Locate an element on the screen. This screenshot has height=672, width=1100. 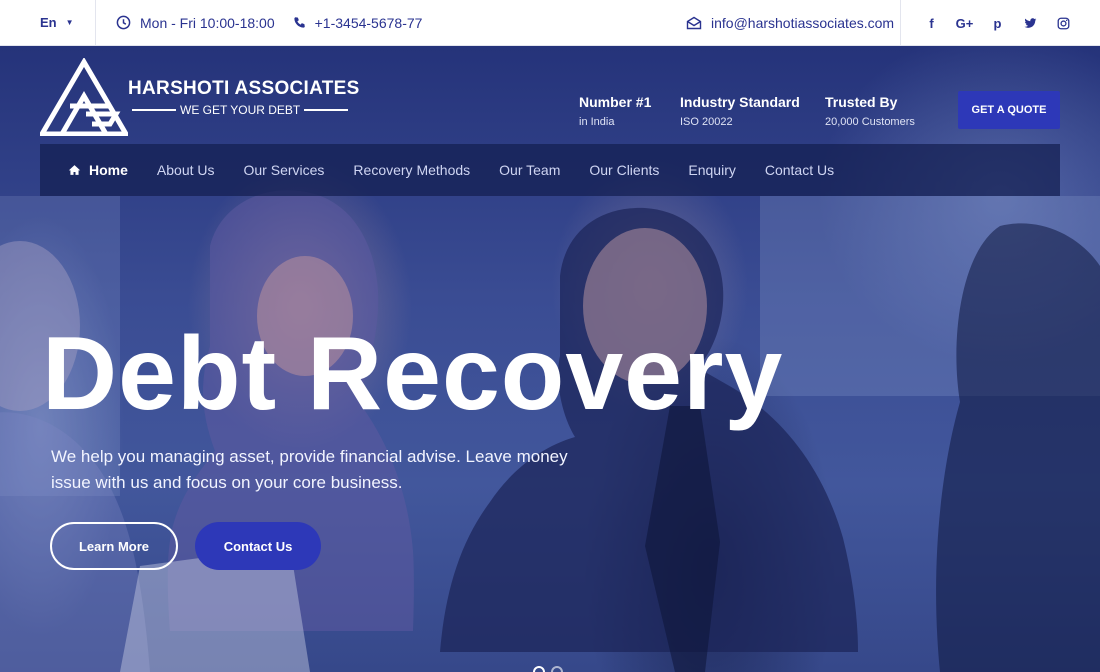
stat-title: Industry Standard is located at coordinates (740, 102).